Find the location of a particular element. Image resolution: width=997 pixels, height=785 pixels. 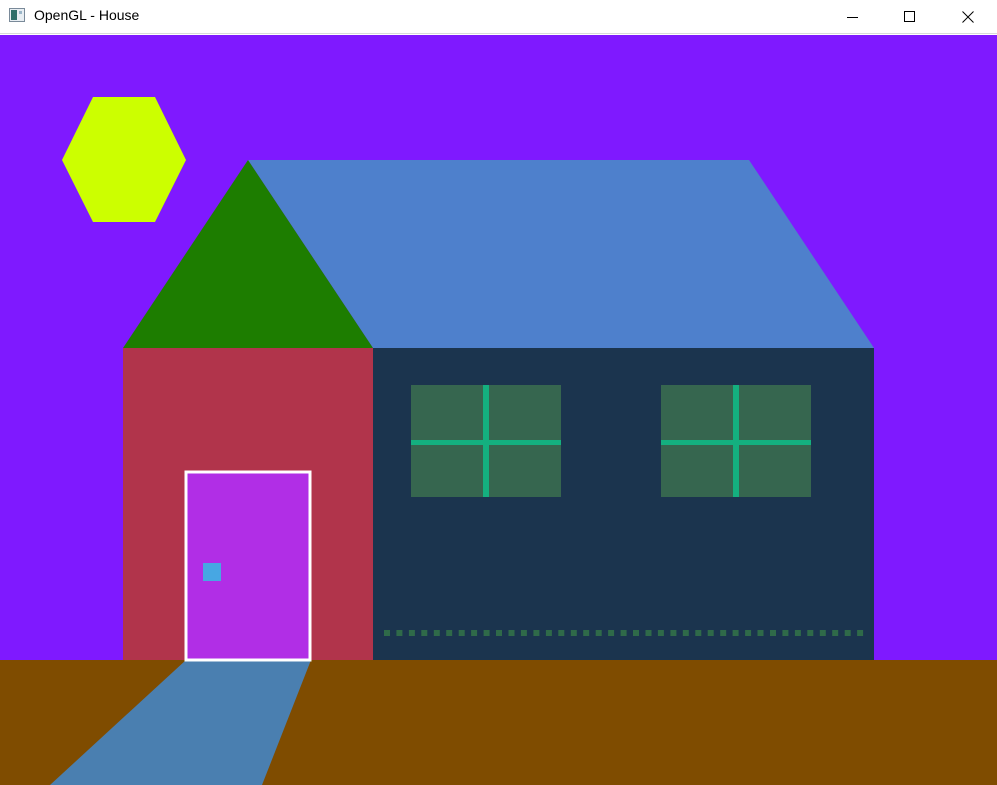

window-left-transom is located at coordinates (486, 442).